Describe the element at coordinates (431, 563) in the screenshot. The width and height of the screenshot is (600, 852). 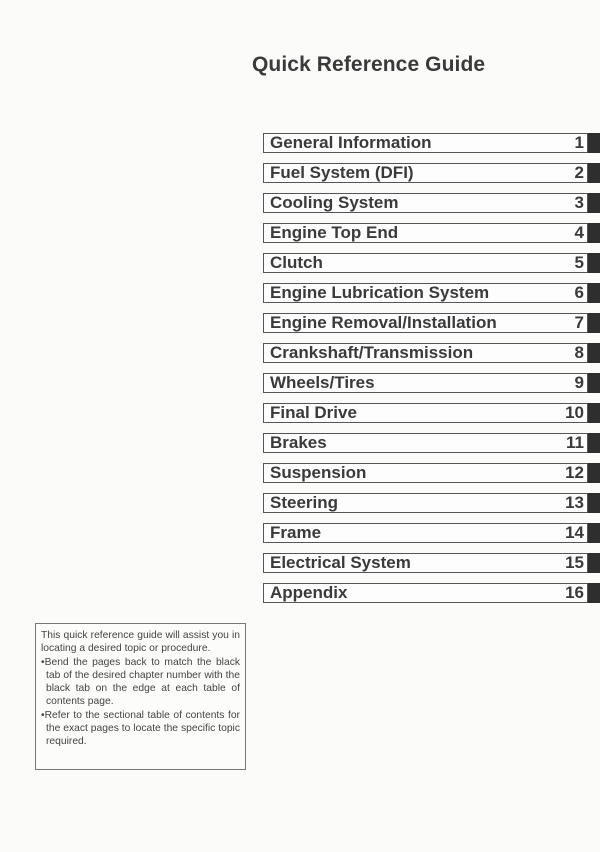
I see `chapter-row-15: Electrical System 15` at that location.